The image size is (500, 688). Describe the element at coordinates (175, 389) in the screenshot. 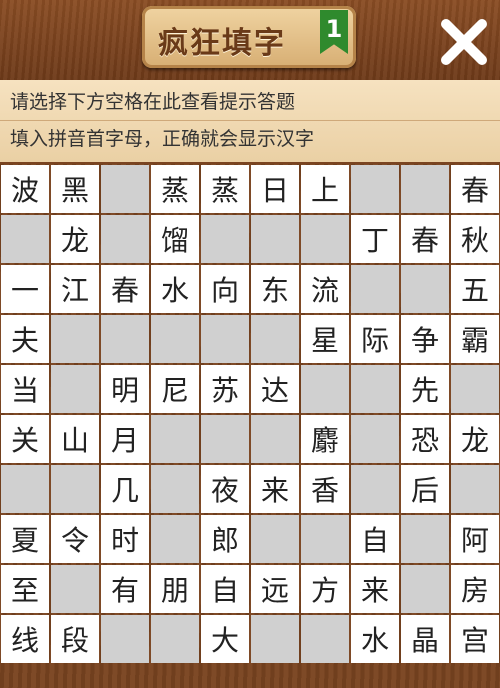

I see `filled-cell: 尼` at that location.